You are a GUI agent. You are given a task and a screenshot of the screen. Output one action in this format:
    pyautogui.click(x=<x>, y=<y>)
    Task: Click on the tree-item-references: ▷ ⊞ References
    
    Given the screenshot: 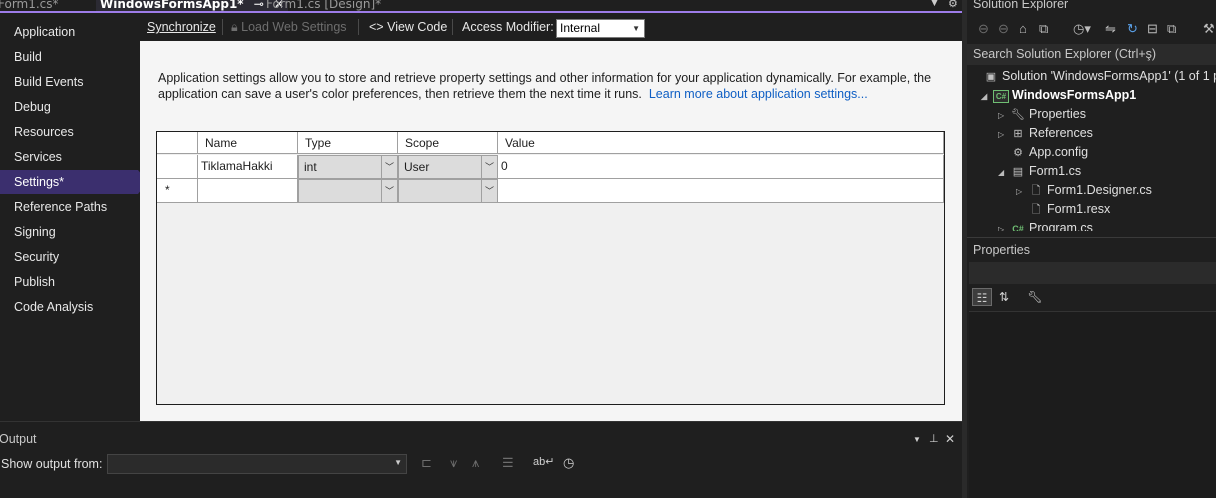 What is the action you would take?
    pyautogui.click(x=1045, y=133)
    